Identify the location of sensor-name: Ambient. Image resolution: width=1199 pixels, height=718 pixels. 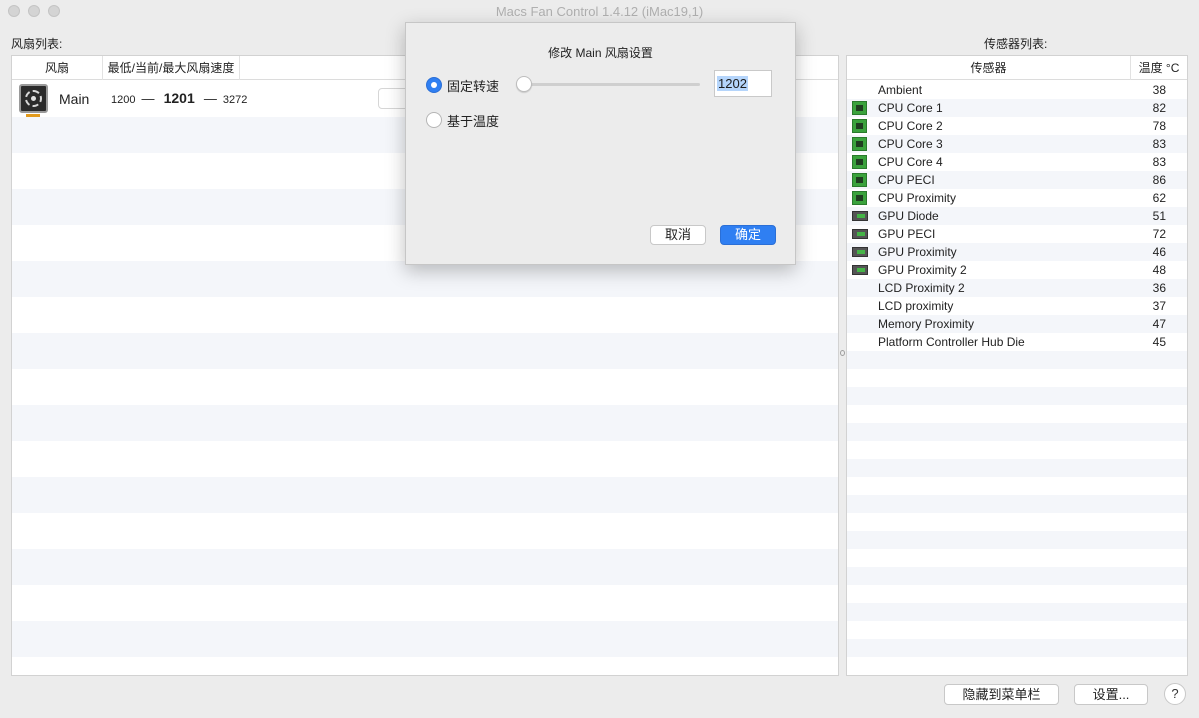
(900, 90).